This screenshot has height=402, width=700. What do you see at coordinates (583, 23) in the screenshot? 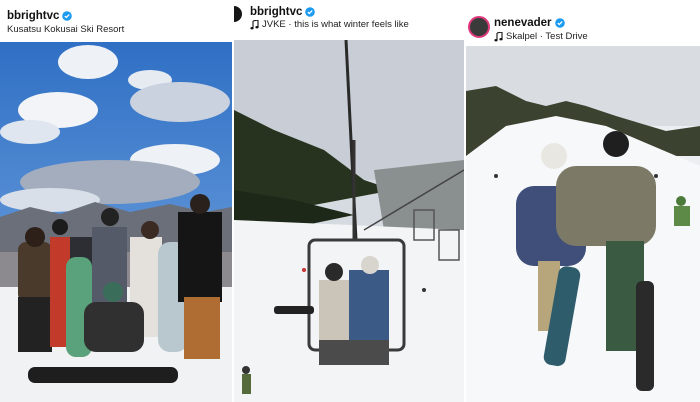
I see `post-header: nenevader Skalpel · Test Drive` at bounding box center [583, 23].